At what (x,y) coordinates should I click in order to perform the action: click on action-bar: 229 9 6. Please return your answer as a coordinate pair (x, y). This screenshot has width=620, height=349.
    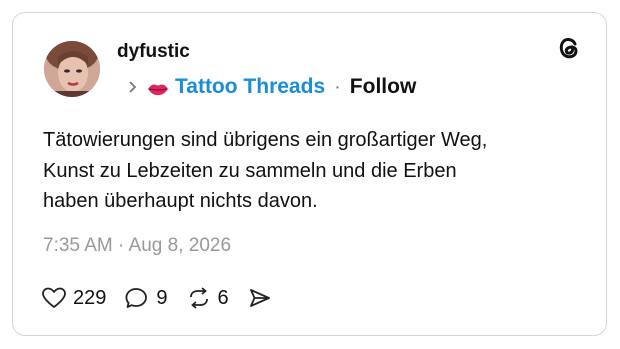
    Looking at the image, I should click on (166, 298).